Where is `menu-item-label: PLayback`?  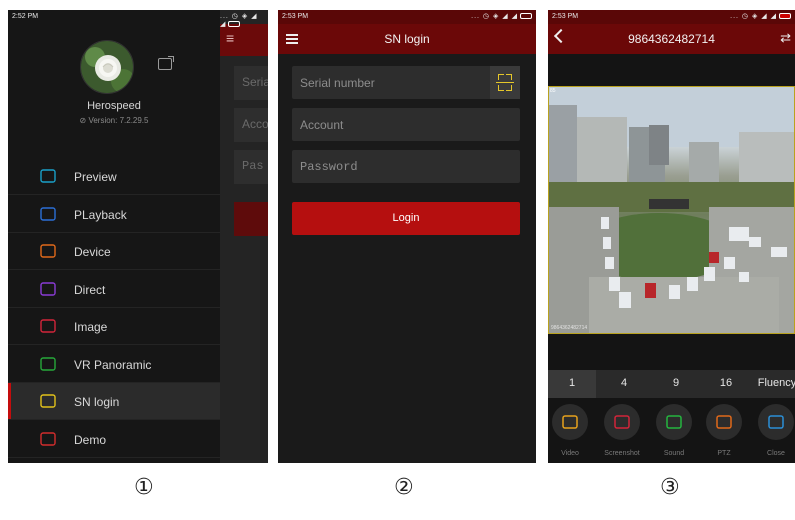
menu-item-label: PLayback is located at coordinates (100, 214).